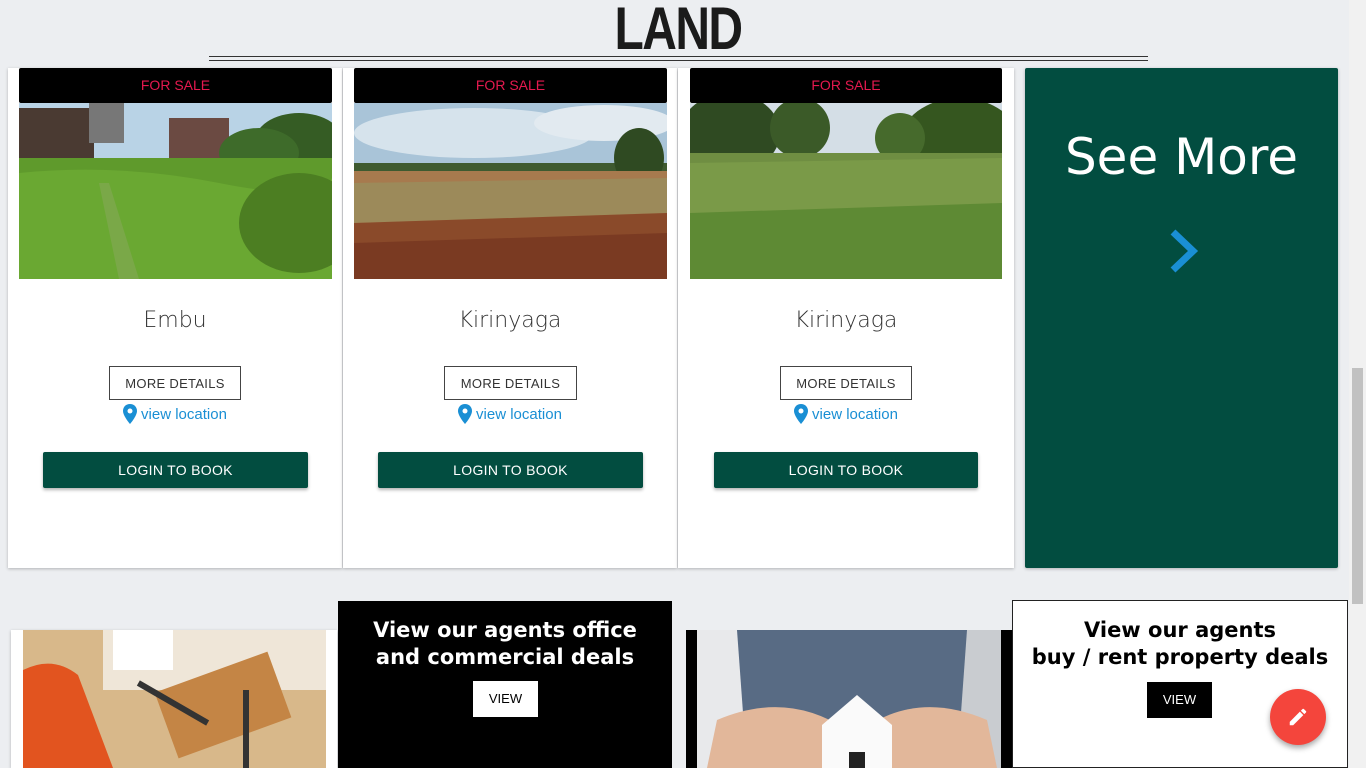 The height and width of the screenshot is (768, 1366). I want to click on listing-place: Embu, so click(175, 320).